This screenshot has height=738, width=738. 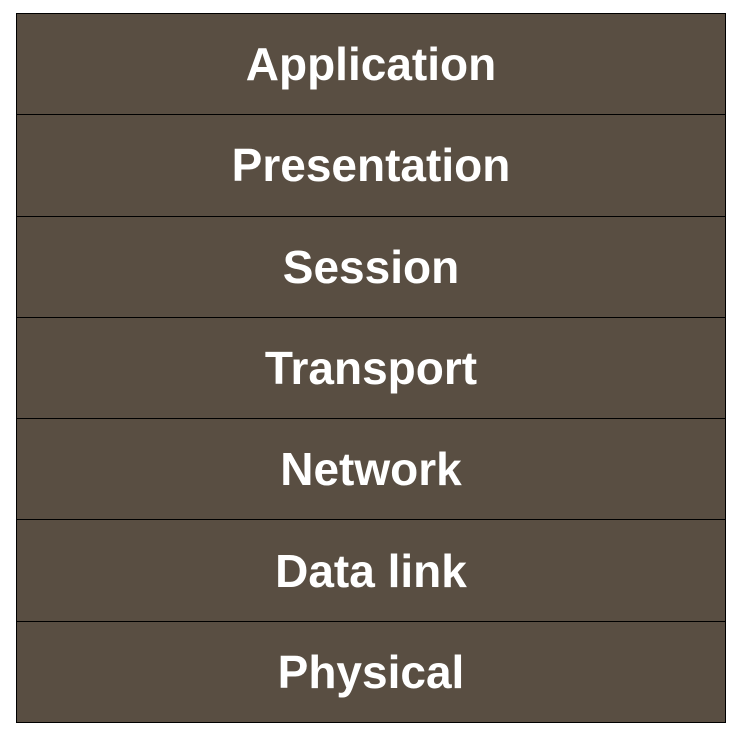 I want to click on layer-physical: Physical, so click(x=371, y=671).